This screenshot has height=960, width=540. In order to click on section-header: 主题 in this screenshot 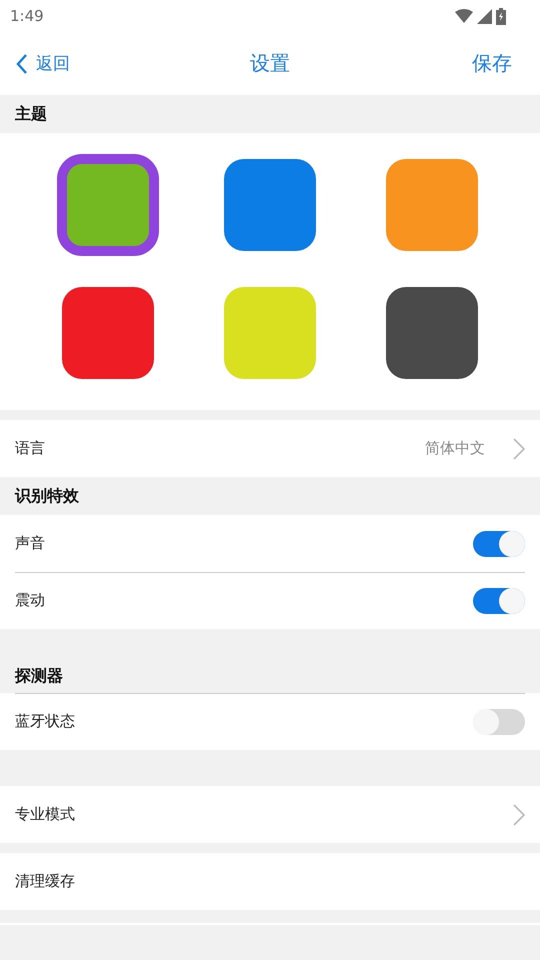, I will do `click(31, 114)`.